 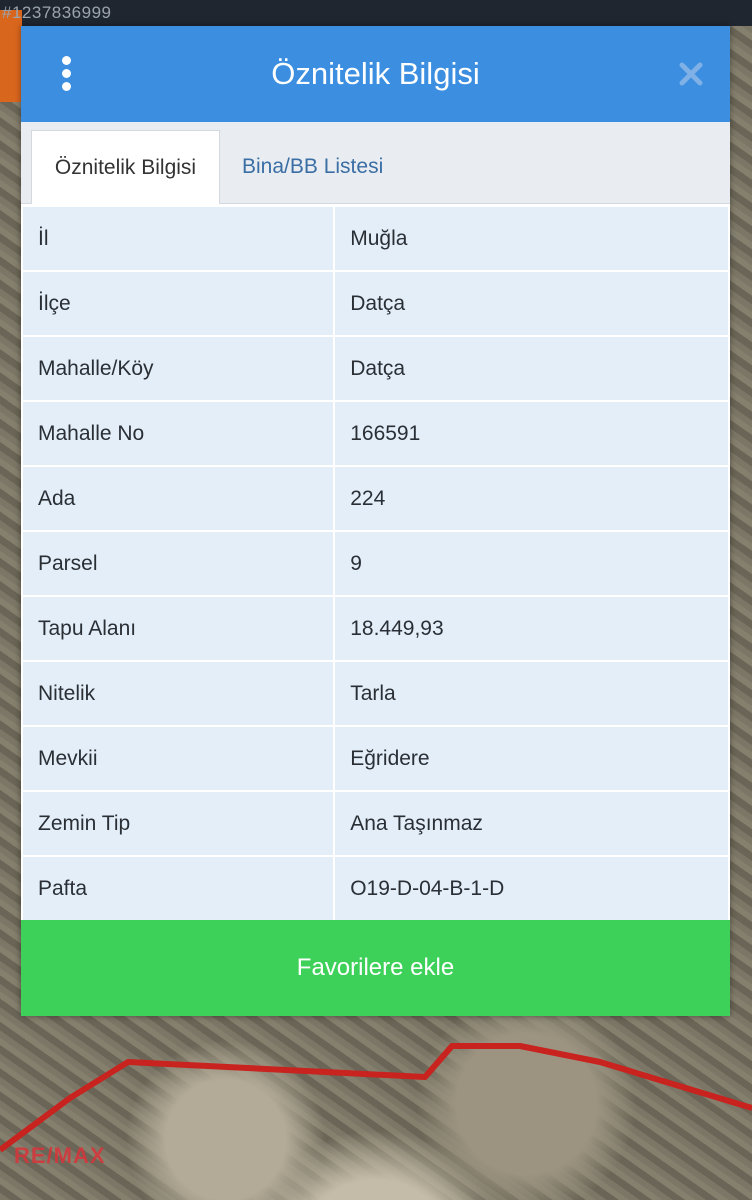 I want to click on row-value: Muğla, so click(x=531, y=238).